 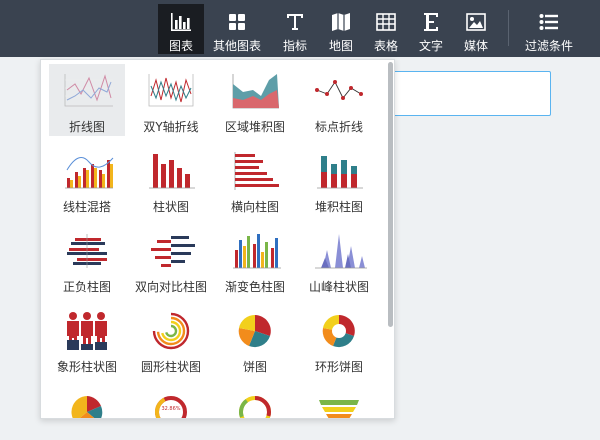 I want to click on chart-type-mountain-bar: 山峰柱状图, so click(x=339, y=260).